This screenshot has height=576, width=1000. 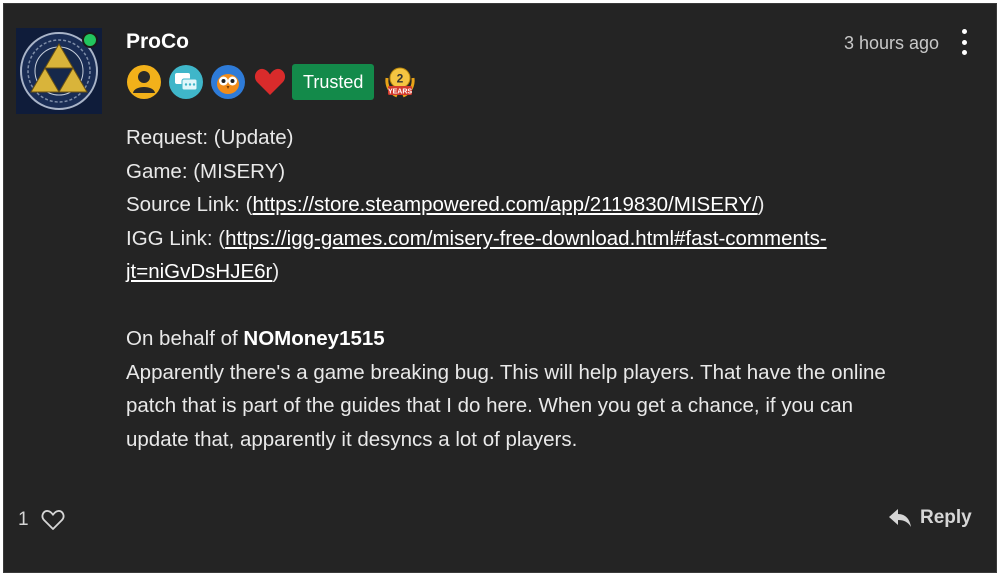 I want to click on user-badge-icon, so click(x=144, y=82).